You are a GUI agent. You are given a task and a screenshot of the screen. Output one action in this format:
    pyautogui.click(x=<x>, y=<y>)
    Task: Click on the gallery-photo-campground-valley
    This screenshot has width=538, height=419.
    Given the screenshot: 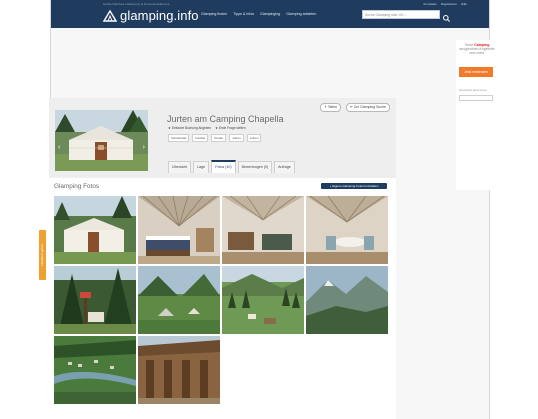 What is the action you would take?
    pyautogui.click(x=263, y=300)
    